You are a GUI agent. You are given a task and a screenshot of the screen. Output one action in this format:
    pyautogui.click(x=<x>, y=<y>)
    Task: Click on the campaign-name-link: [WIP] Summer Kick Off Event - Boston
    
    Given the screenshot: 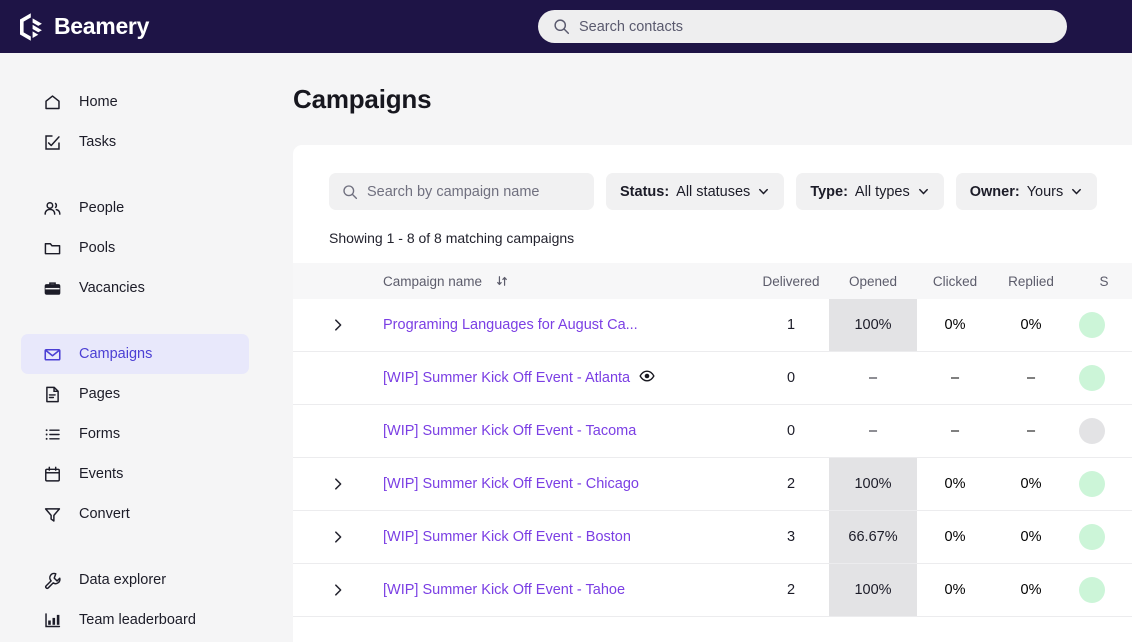 What is the action you would take?
    pyautogui.click(x=507, y=537)
    